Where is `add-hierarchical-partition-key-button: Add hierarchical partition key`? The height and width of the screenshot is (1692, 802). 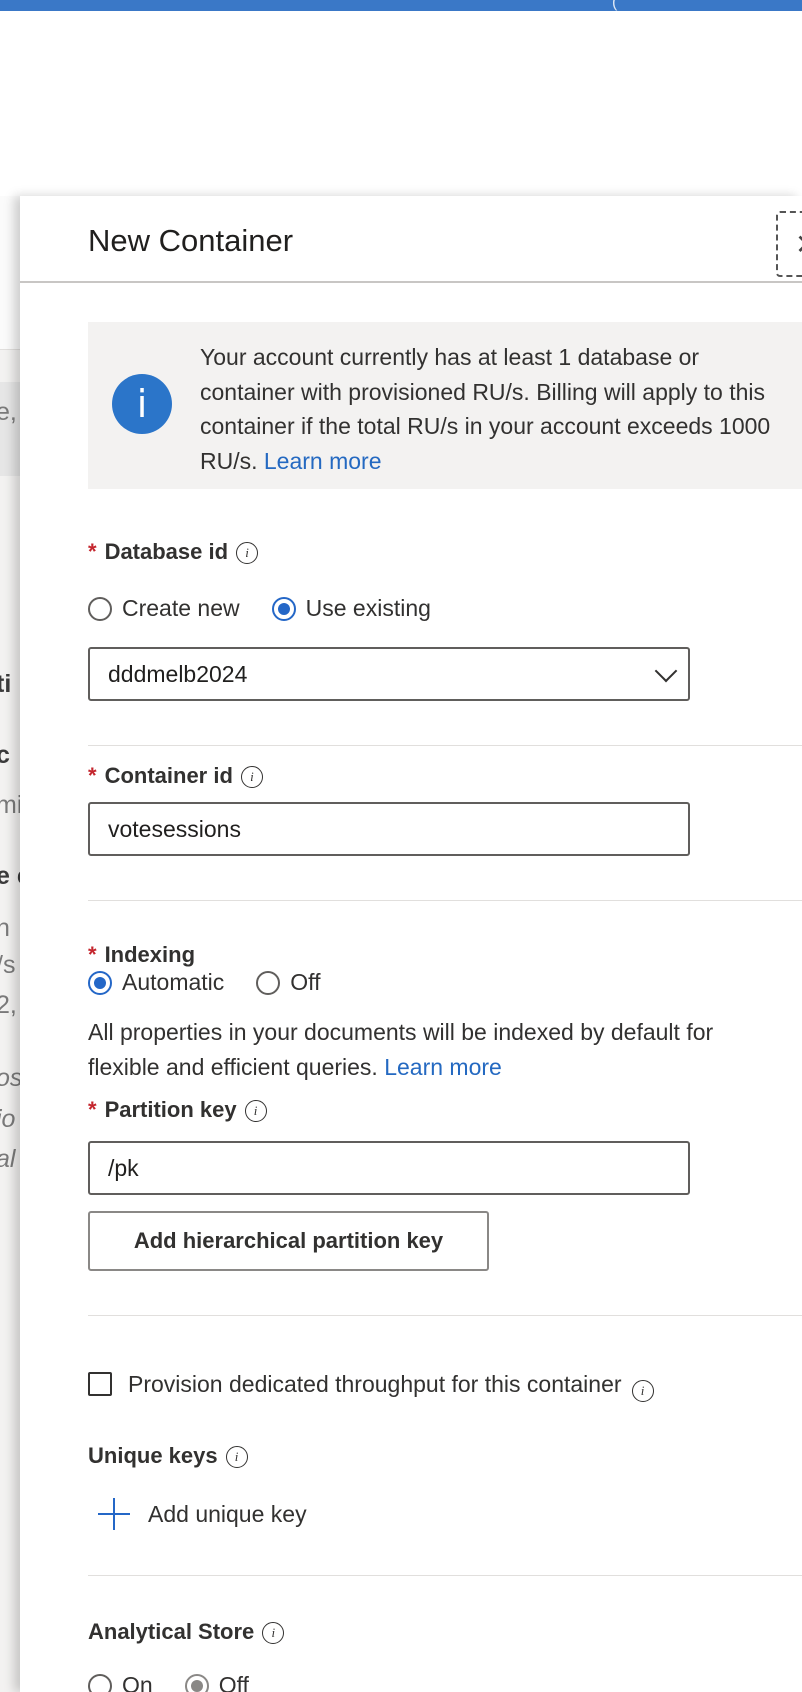 add-hierarchical-partition-key-button: Add hierarchical partition key is located at coordinates (288, 1241).